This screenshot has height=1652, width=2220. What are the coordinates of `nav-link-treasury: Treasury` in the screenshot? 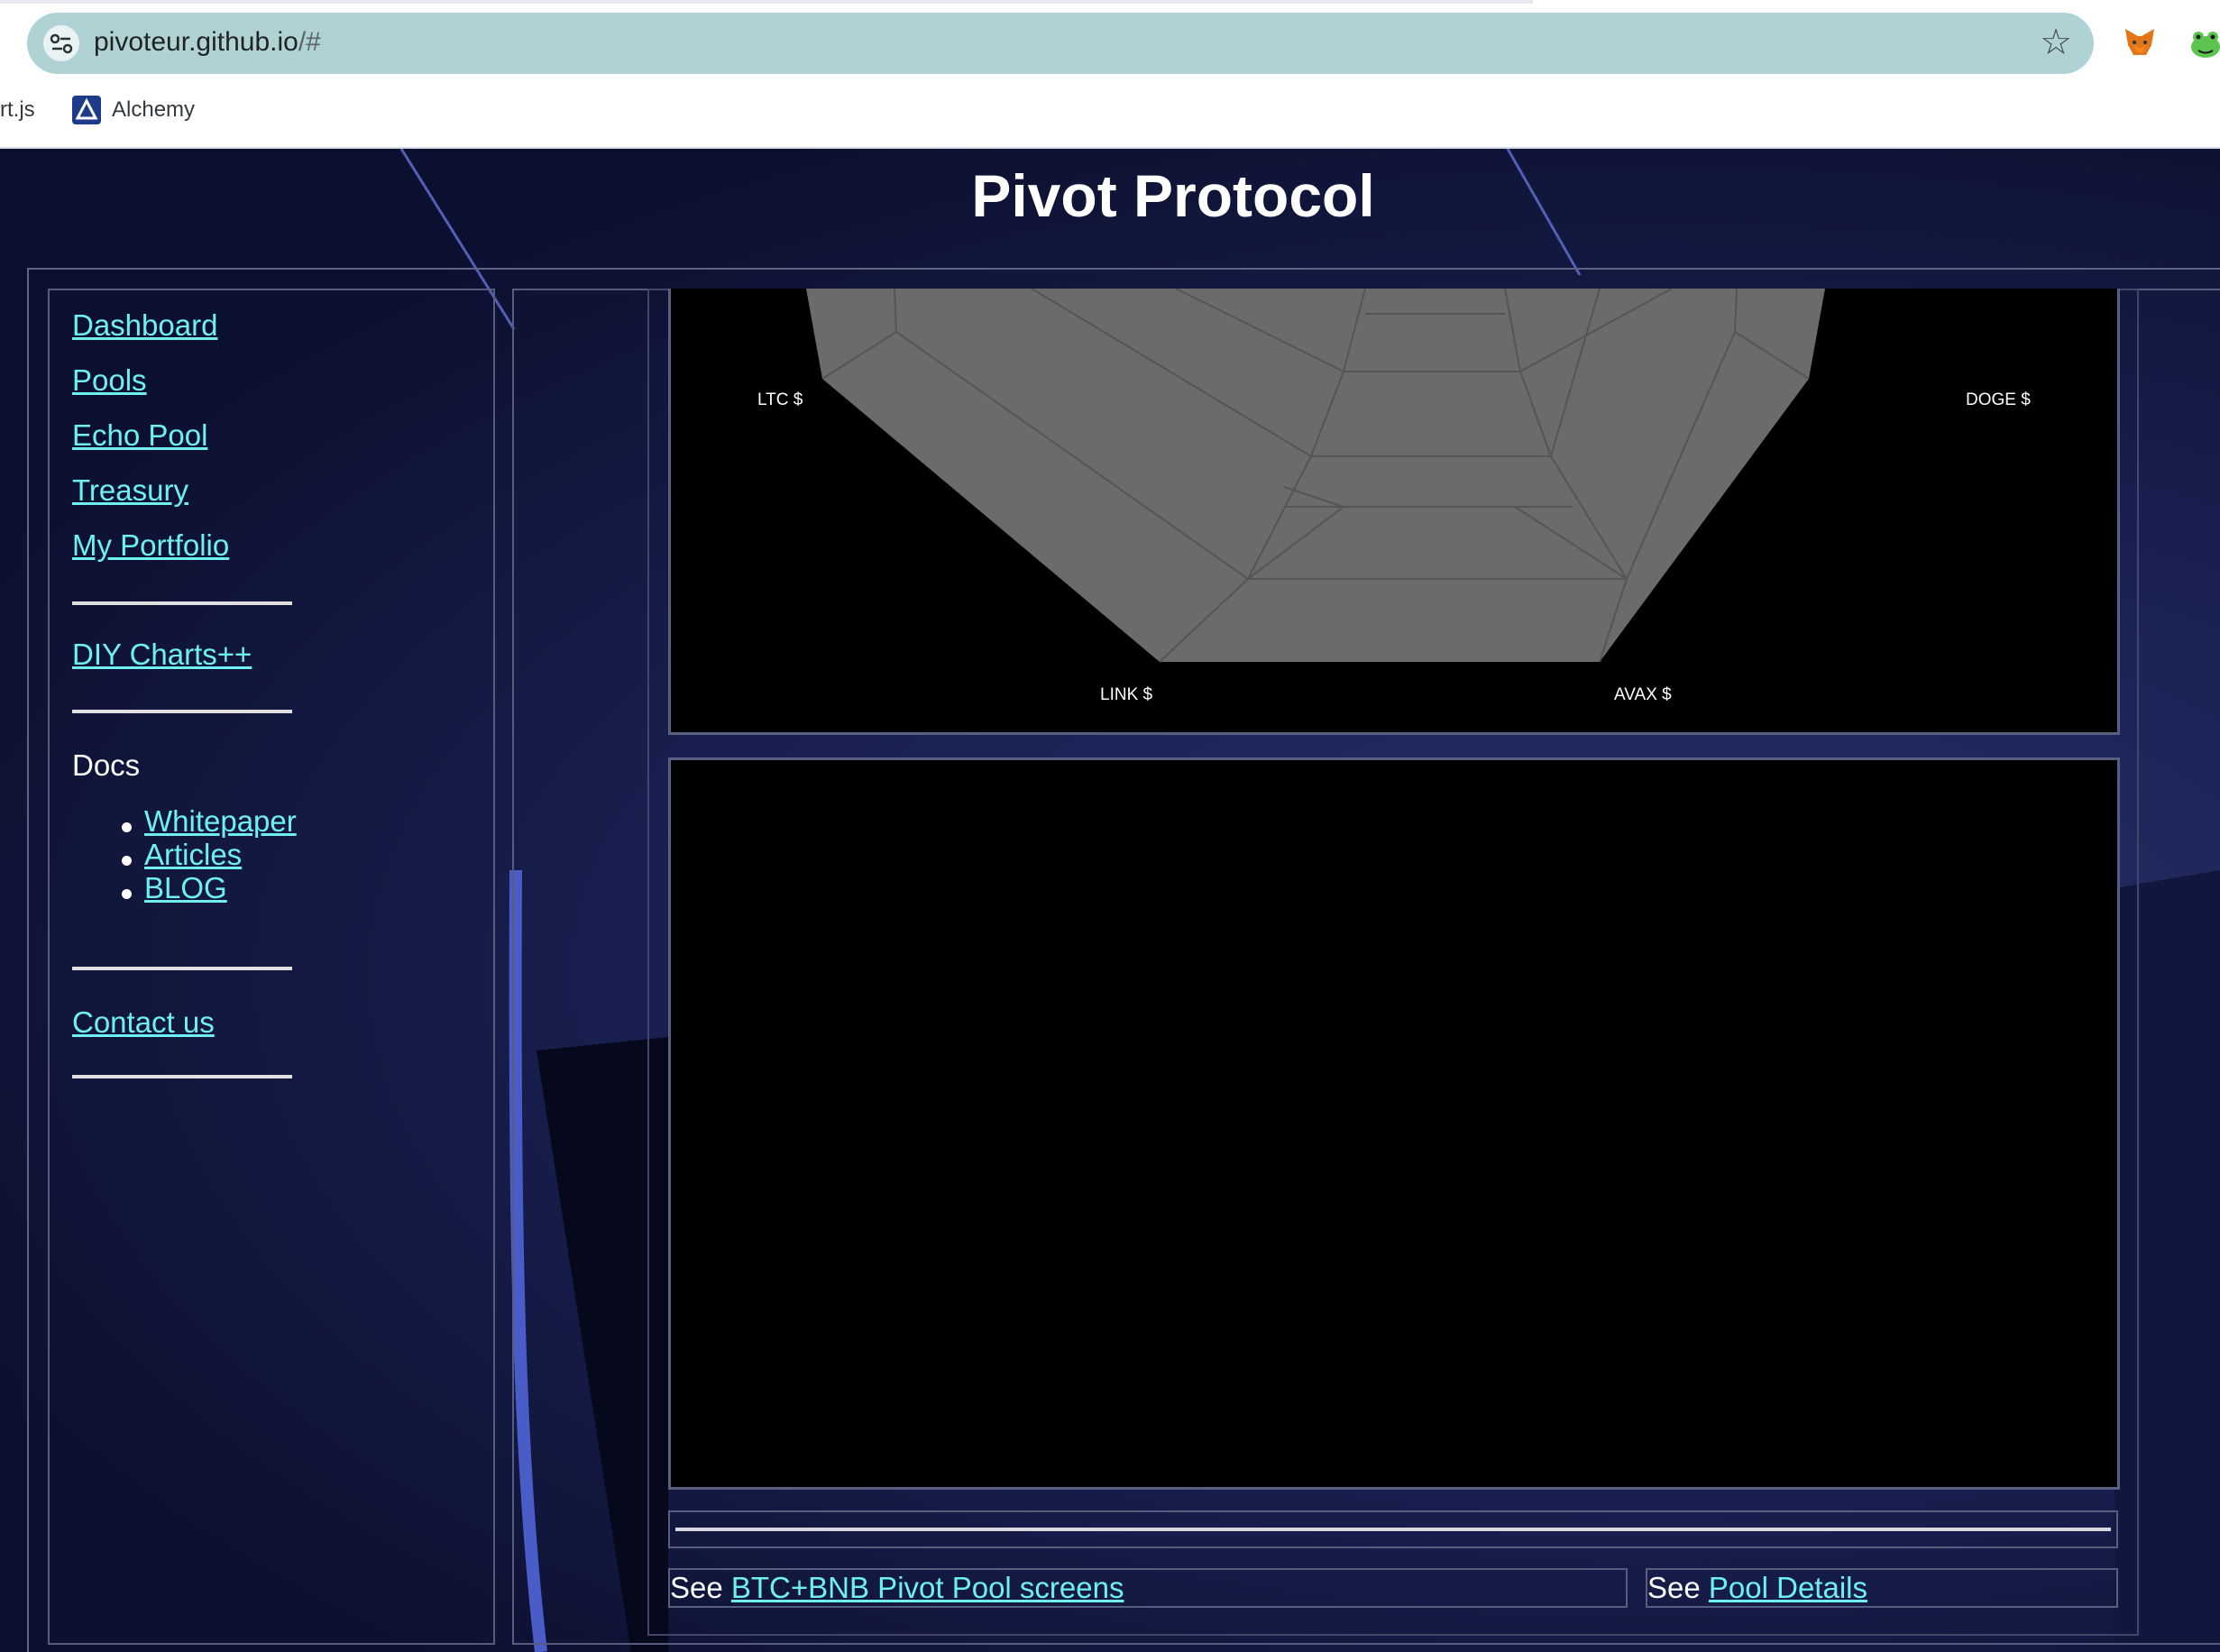 It's located at (130, 491).